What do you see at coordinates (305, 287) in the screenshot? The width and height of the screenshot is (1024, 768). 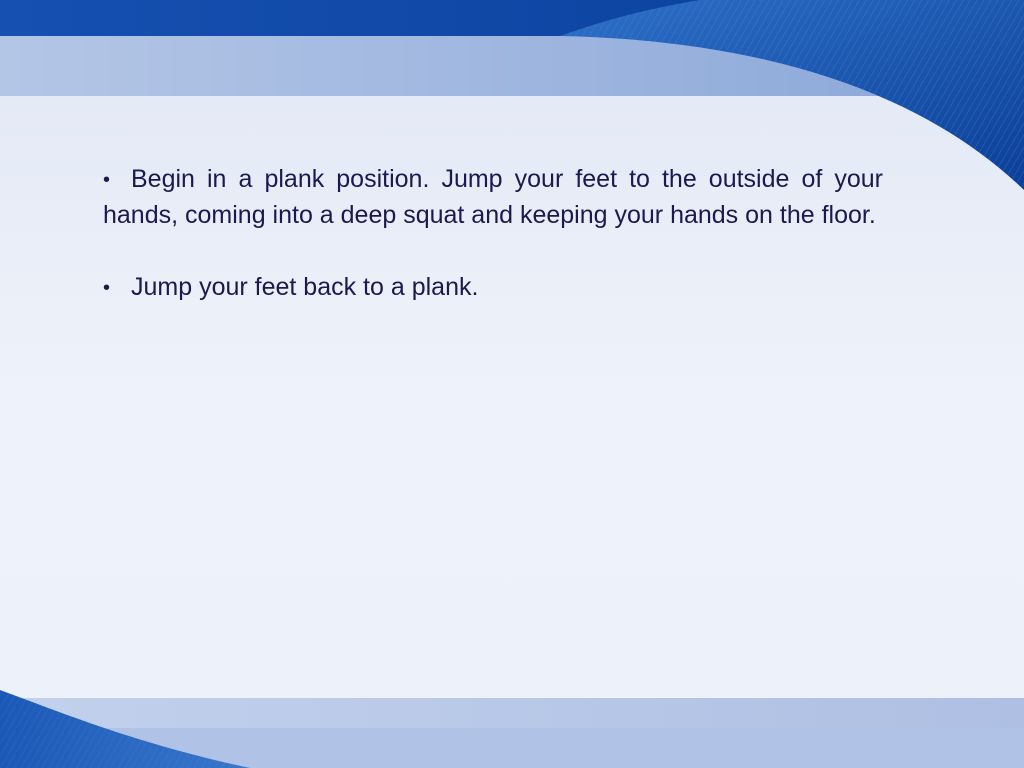 I see `bullet-text: Jump your feet back to a plank.` at bounding box center [305, 287].